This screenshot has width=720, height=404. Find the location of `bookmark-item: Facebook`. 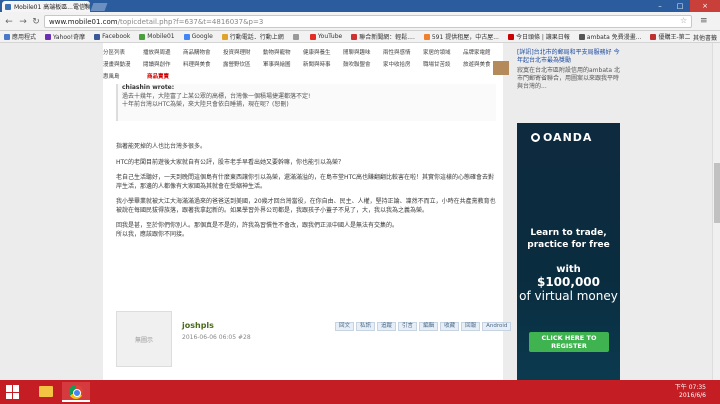

bookmark-item: Facebook is located at coordinates (112, 36).